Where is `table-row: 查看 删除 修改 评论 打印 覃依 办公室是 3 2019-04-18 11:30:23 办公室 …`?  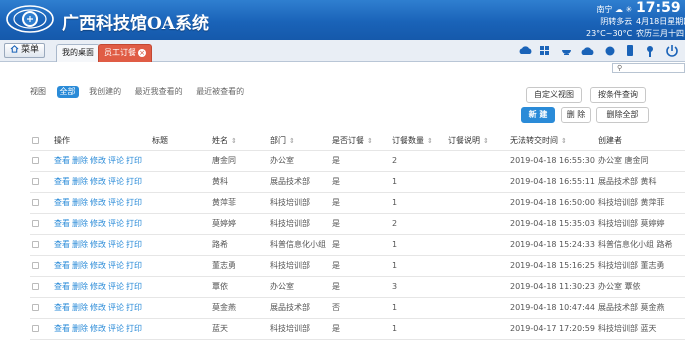 table-row: 查看 删除 修改 评论 打印 覃依 办公室是 3 2019-04-18 11:30:23 办公室 … is located at coordinates (357, 287).